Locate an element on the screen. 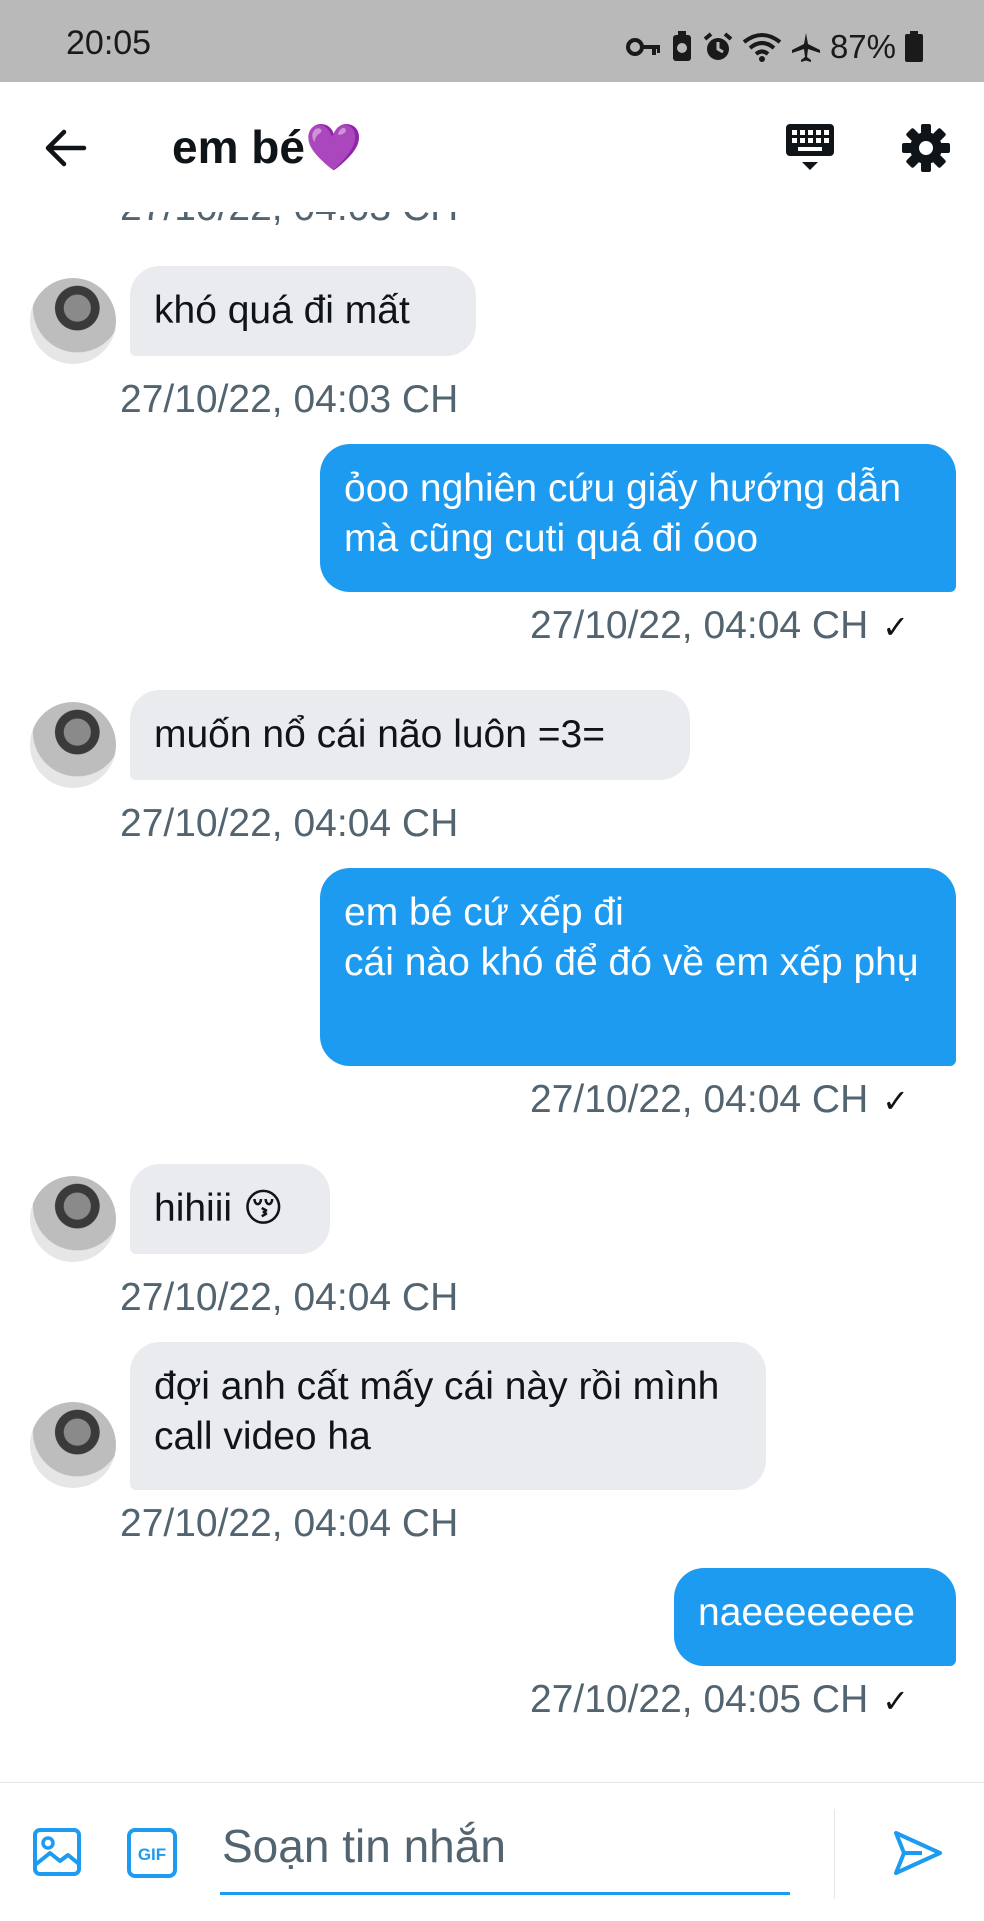 Image resolution: width=984 pixels, height=1921 pixels. message-input is located at coordinates (505, 1854).